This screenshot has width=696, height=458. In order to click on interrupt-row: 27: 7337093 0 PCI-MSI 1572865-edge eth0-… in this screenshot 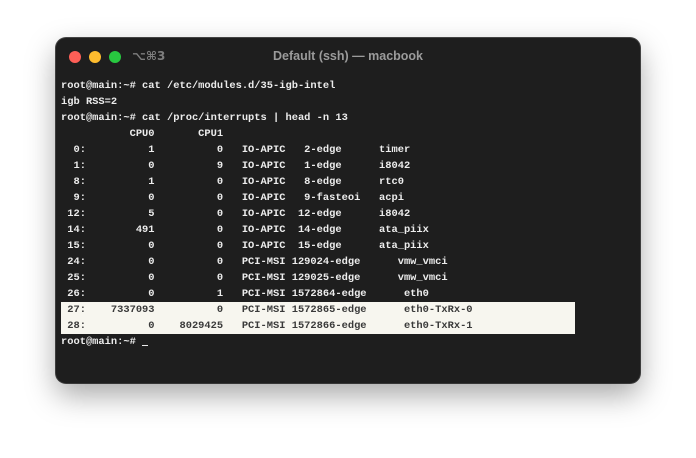, I will do `click(318, 310)`.